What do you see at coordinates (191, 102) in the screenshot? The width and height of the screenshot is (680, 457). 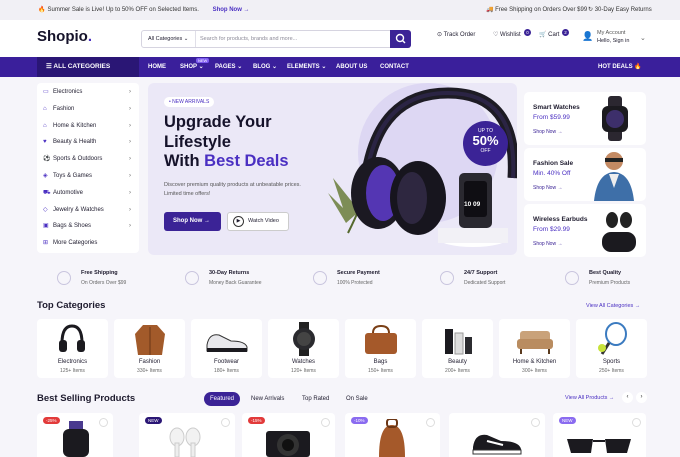 I see `hero-tag-label: NEW ARRIVALS` at bounding box center [191, 102].